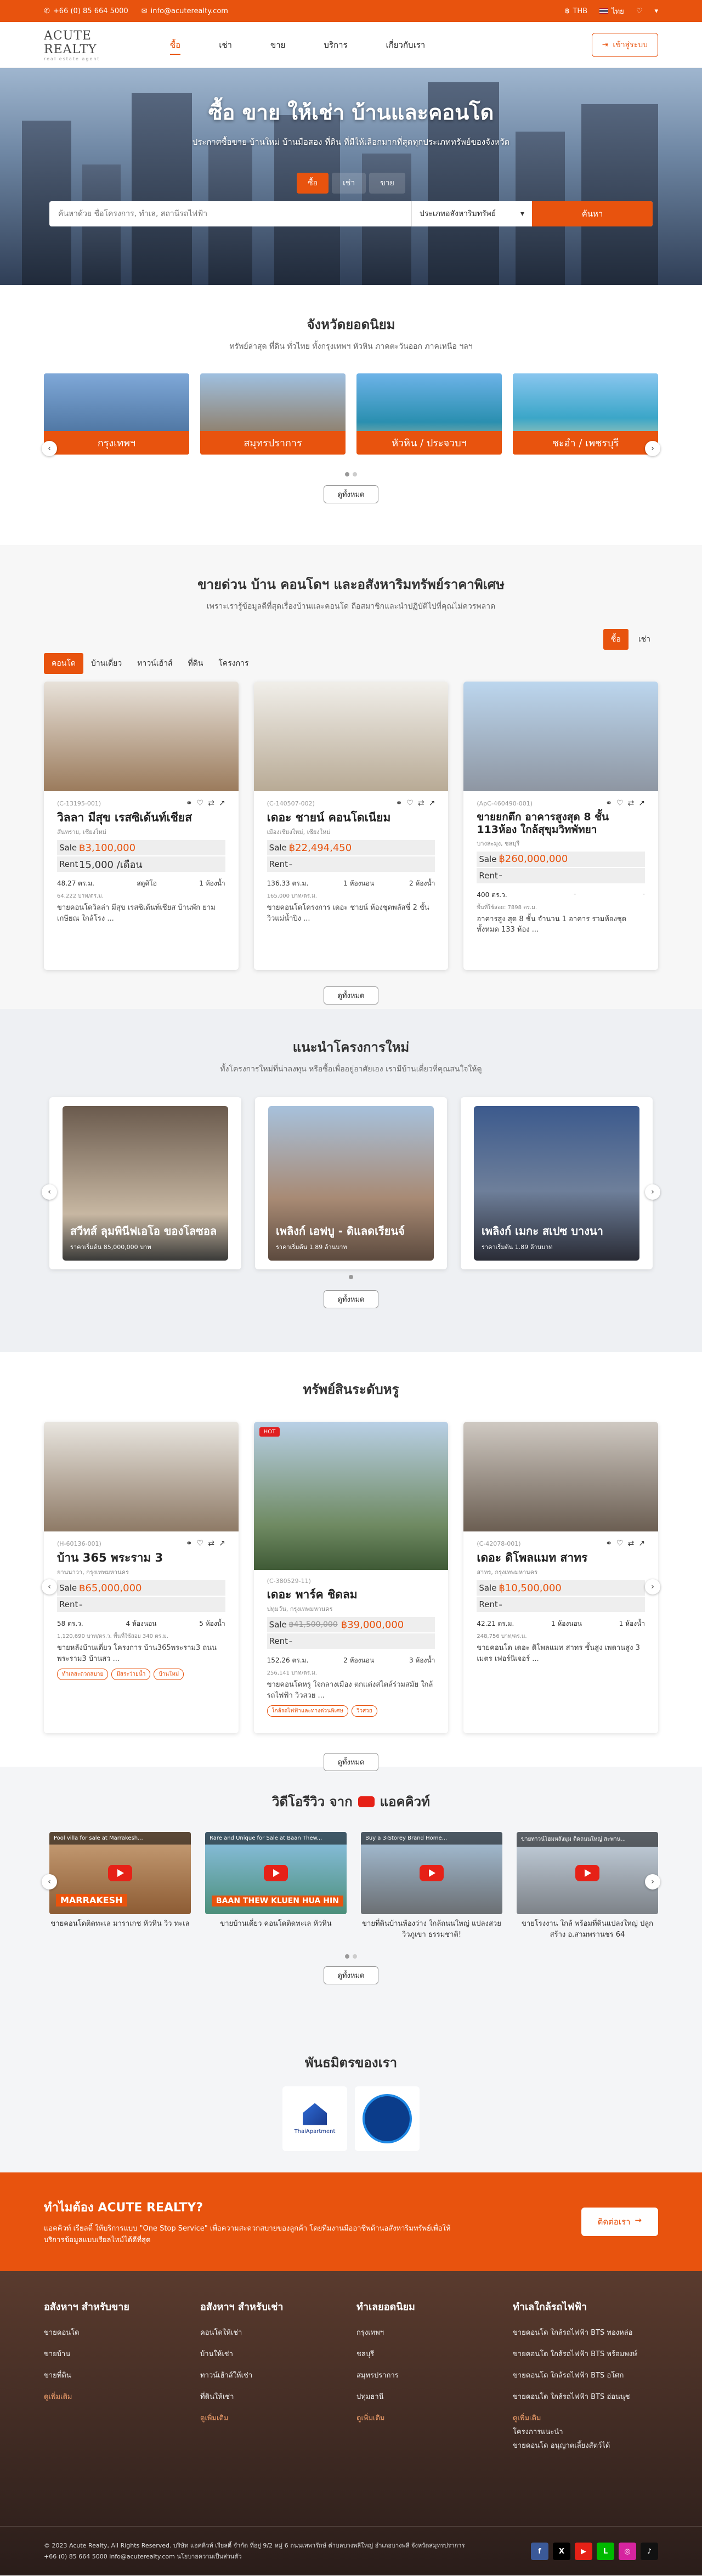 This screenshot has height=2576, width=702. What do you see at coordinates (351, 1595) in the screenshot?
I see `property-title: เดอะ พาร์ค ชิดลม` at bounding box center [351, 1595].